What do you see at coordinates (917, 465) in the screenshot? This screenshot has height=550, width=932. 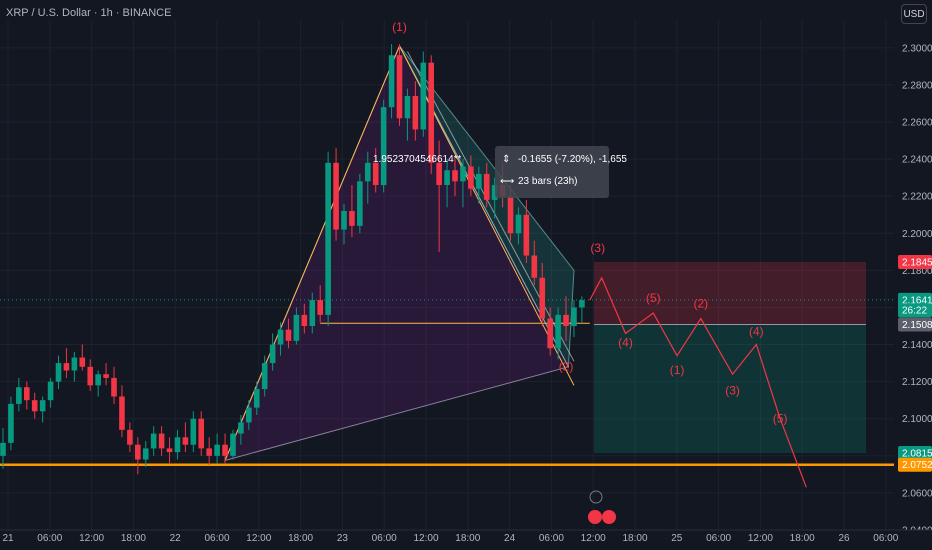 I see `price-tag-label: 2.0752` at bounding box center [917, 465].